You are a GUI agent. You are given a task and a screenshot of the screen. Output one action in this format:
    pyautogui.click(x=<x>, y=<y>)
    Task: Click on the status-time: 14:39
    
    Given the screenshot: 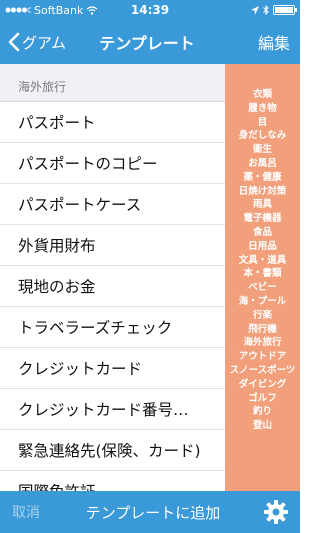 What is the action you would take?
    pyautogui.click(x=150, y=10)
    